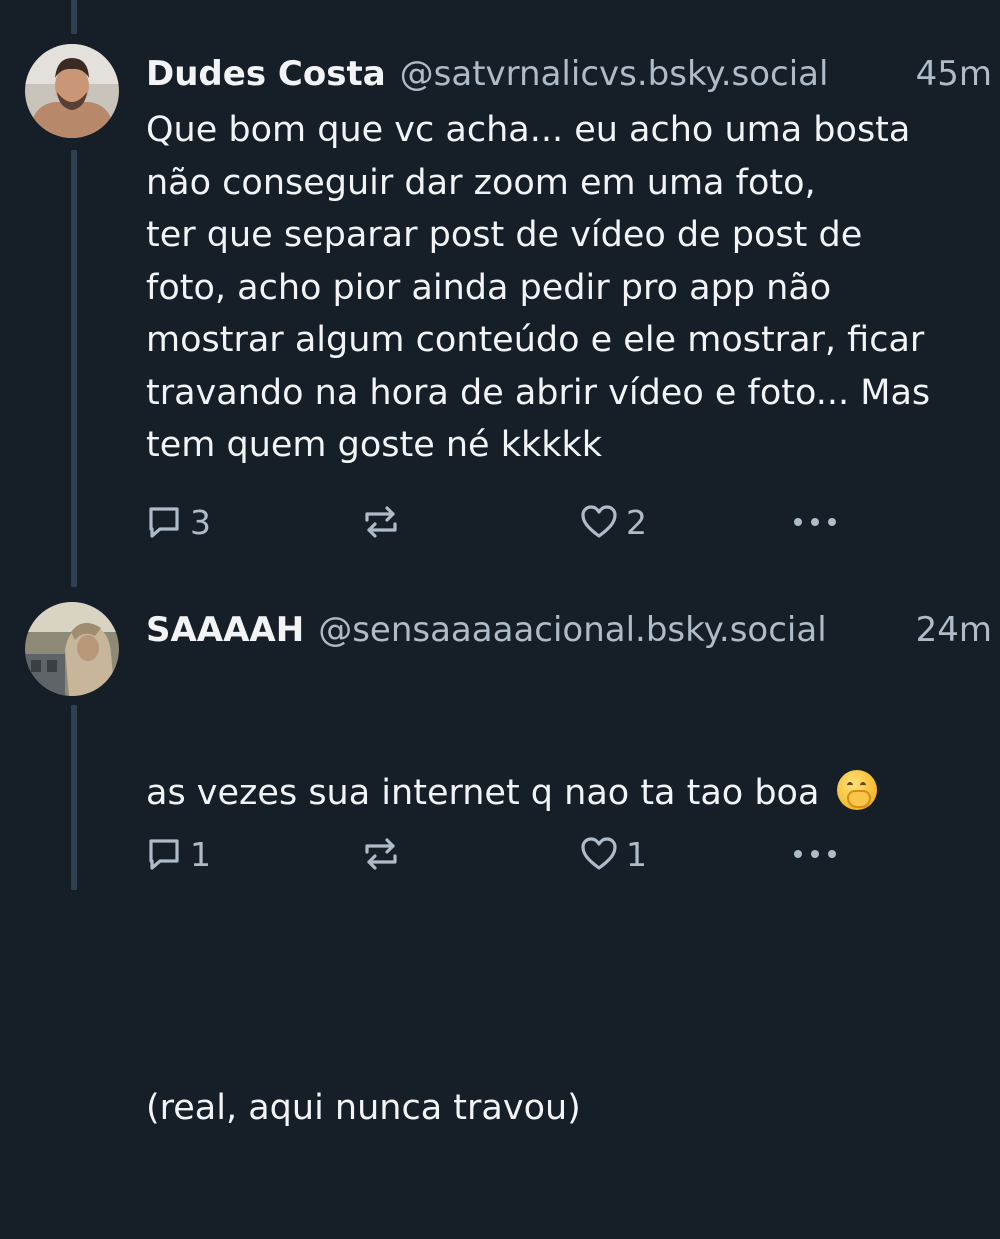  Describe the element at coordinates (954, 630) in the screenshot. I see `timestamp: 24m` at that location.